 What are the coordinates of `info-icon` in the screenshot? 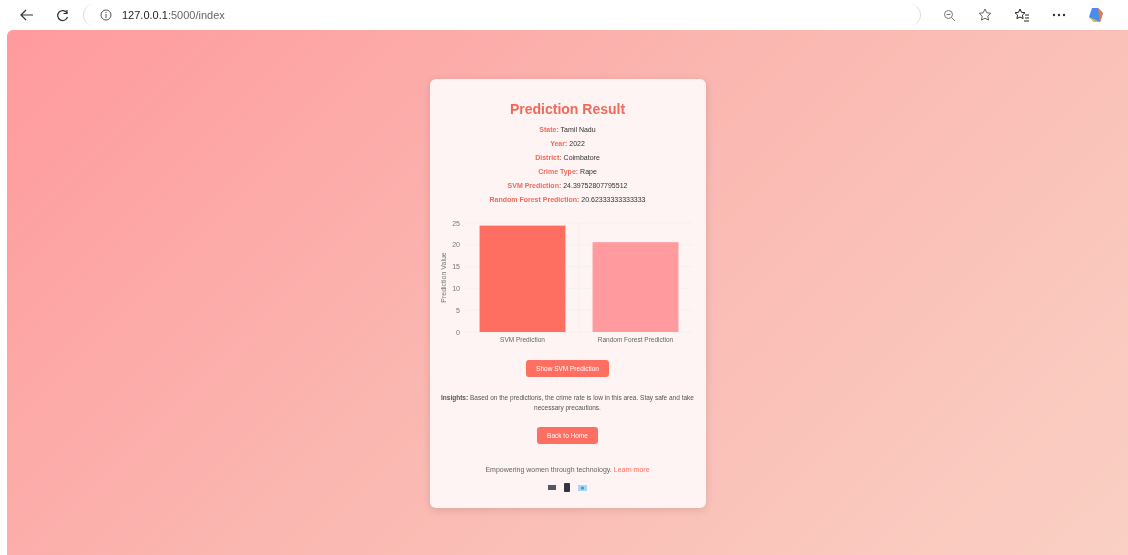 It's located at (106, 15).